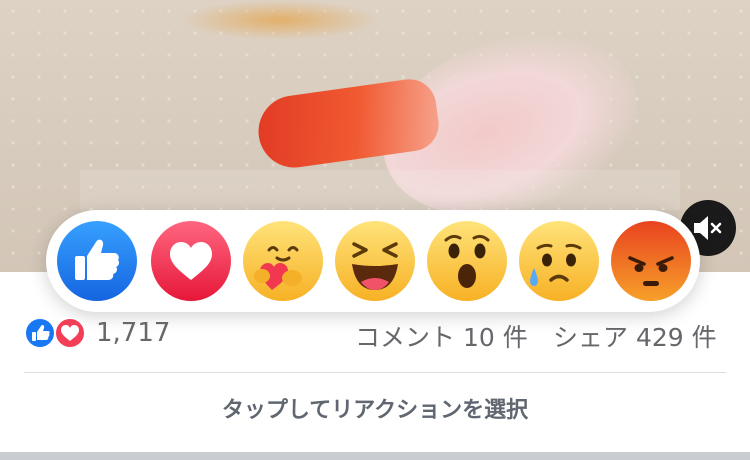 This screenshot has height=460, width=750. I want to click on reaction-love, so click(191, 261).